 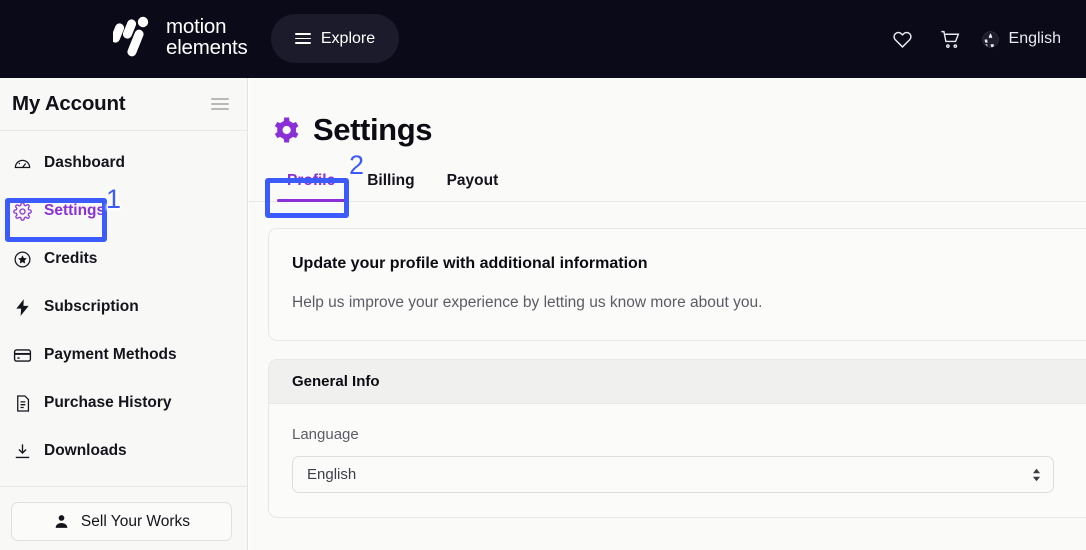 I want to click on user-person-icon, so click(x=61, y=521).